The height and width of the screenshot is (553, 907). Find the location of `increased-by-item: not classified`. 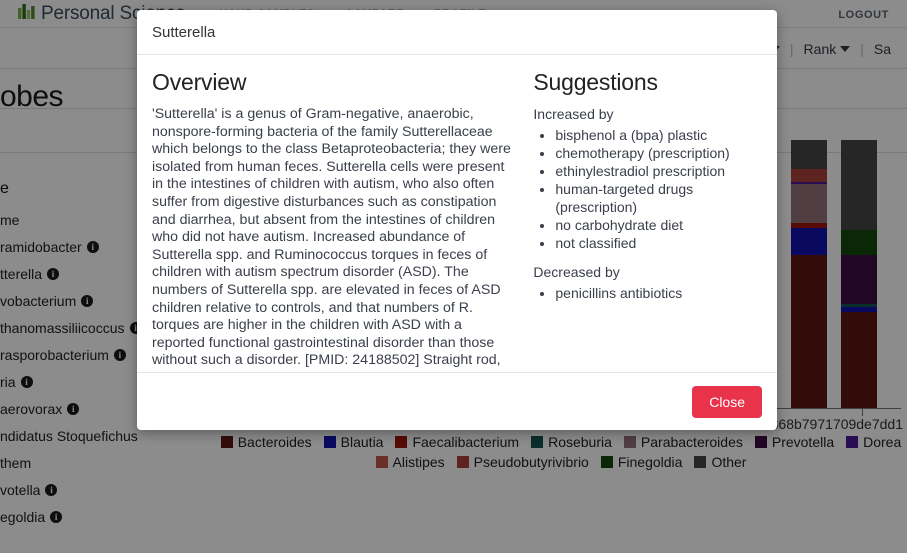

increased-by-item: not classified is located at coordinates (658, 243).